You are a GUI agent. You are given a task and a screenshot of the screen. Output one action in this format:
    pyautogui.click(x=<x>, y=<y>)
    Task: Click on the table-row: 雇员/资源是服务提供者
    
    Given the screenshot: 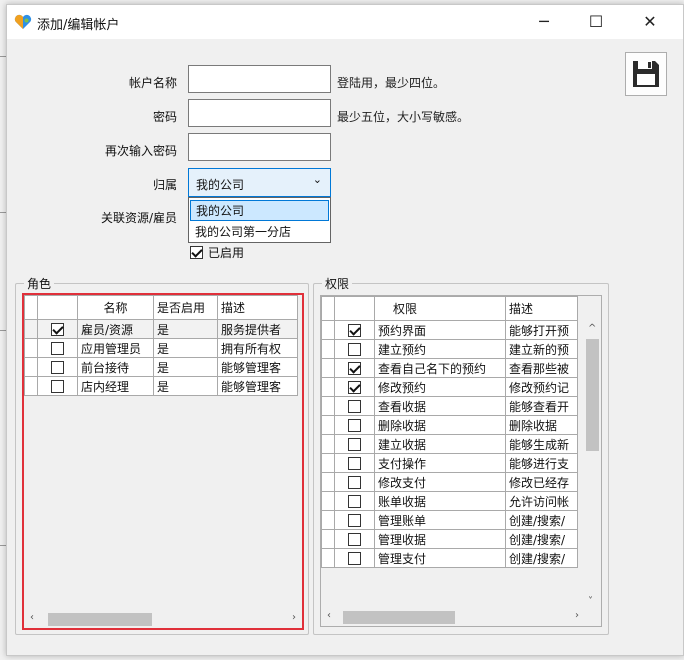 What is the action you would take?
    pyautogui.click(x=161, y=329)
    